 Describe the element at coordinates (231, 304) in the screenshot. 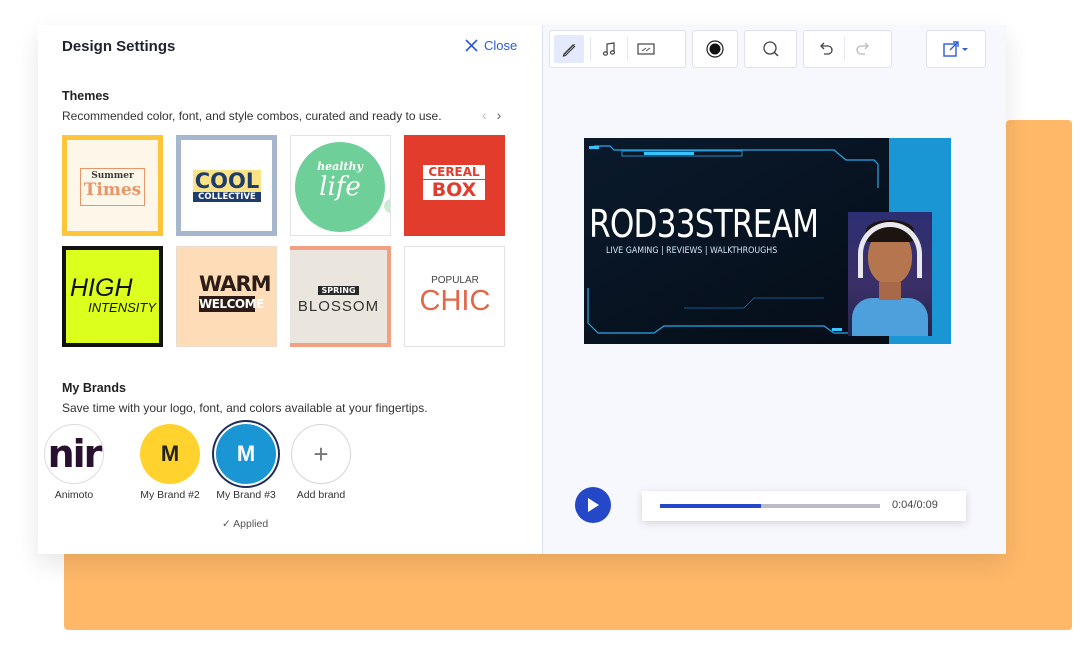

I see `theme-line2: WELCOME` at that location.